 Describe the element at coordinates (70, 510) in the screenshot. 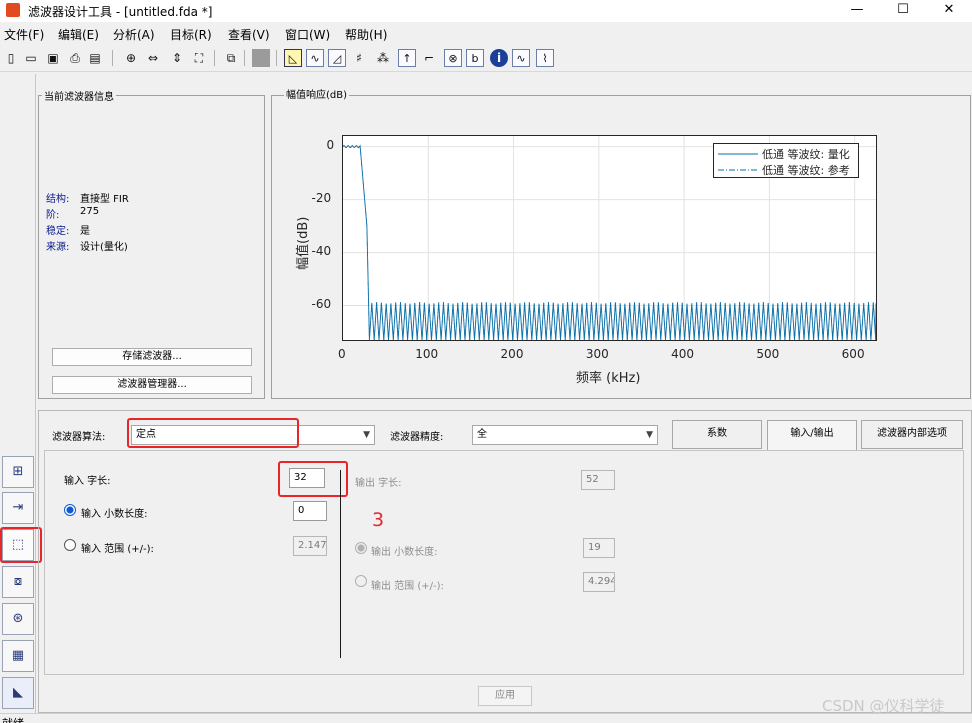

I see `input-frac-length-radio` at that location.